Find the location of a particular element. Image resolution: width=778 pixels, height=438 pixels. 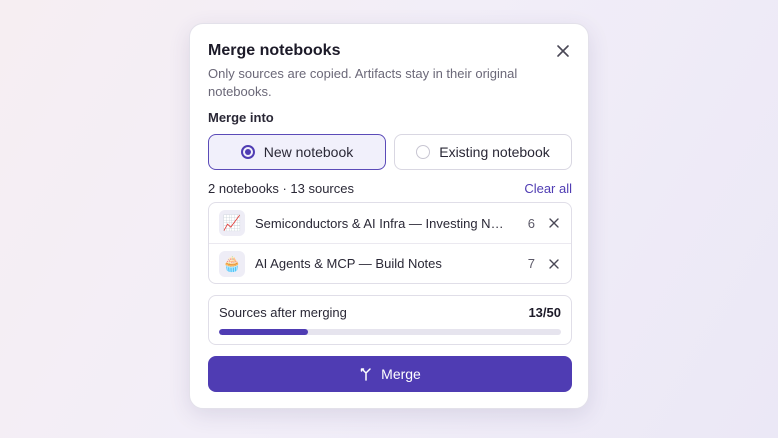

merge-button: Merge is located at coordinates (390, 374).